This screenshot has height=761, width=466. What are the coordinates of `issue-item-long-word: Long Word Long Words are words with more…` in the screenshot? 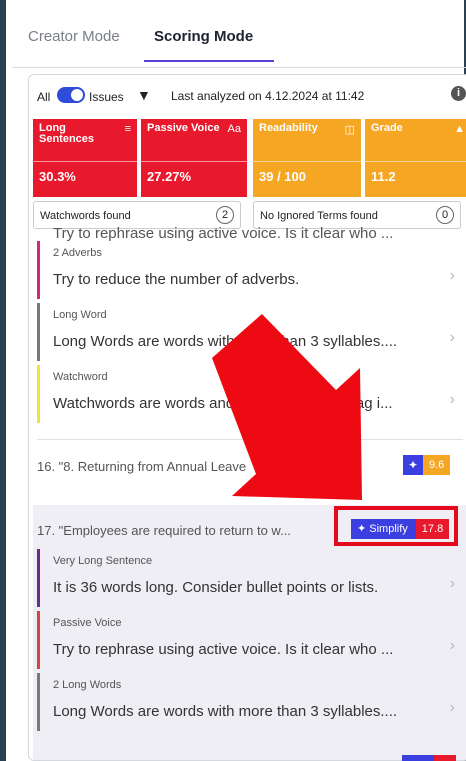 It's located at (250, 332).